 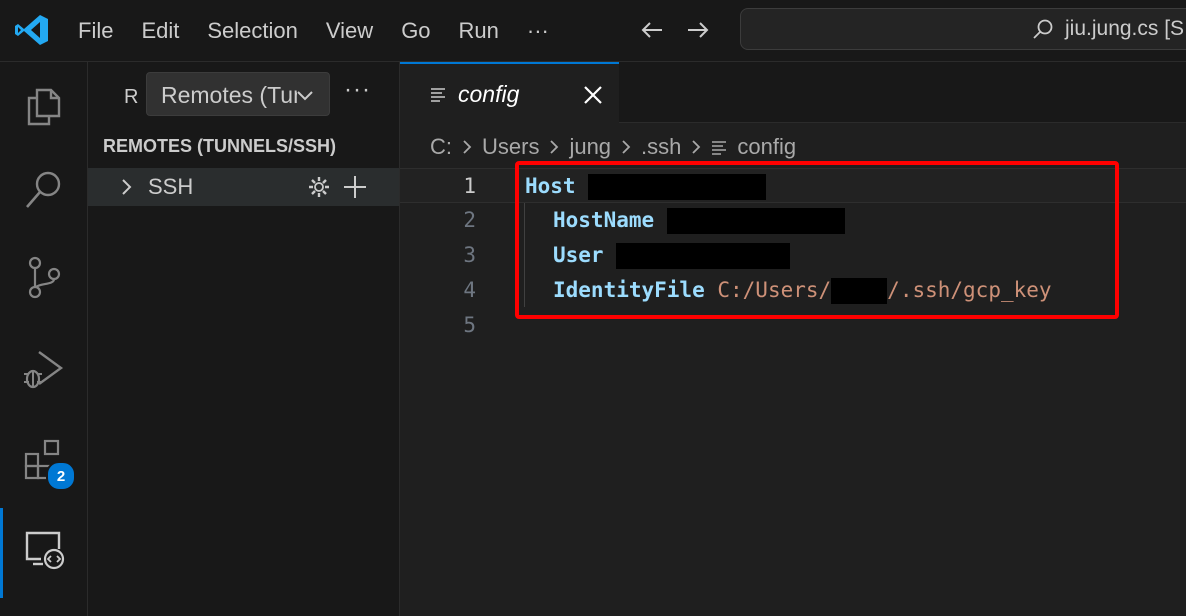 What do you see at coordinates (319, 187) in the screenshot?
I see `gear-icon` at bounding box center [319, 187].